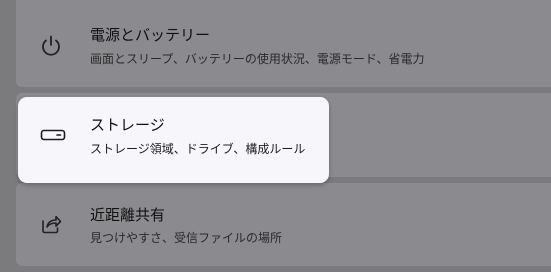  Describe the element at coordinates (51, 224) in the screenshot. I see `share-icon` at that location.